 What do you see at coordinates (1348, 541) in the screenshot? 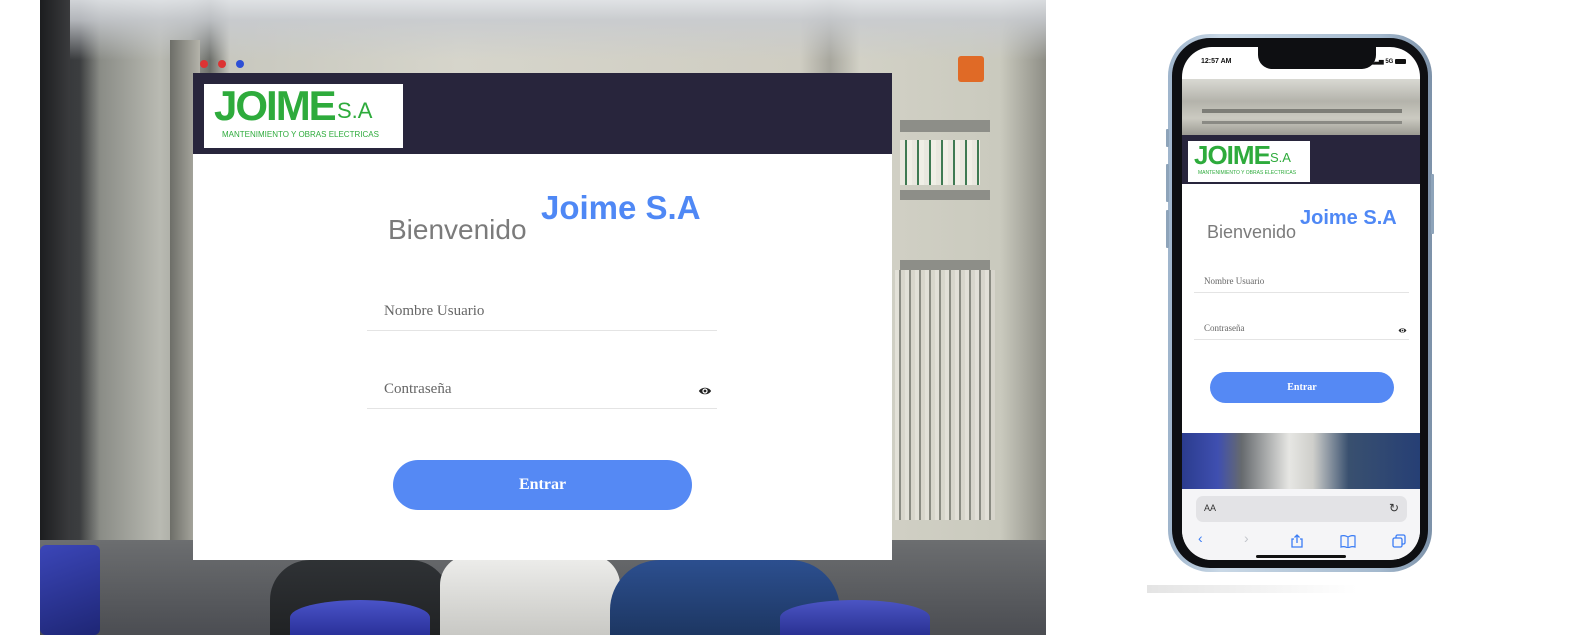
I see `bookmarks-icon` at bounding box center [1348, 541].